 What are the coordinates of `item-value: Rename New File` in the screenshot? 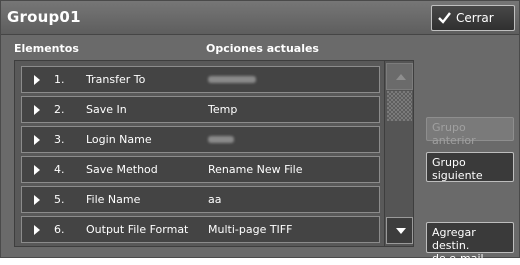 It's located at (255, 169).